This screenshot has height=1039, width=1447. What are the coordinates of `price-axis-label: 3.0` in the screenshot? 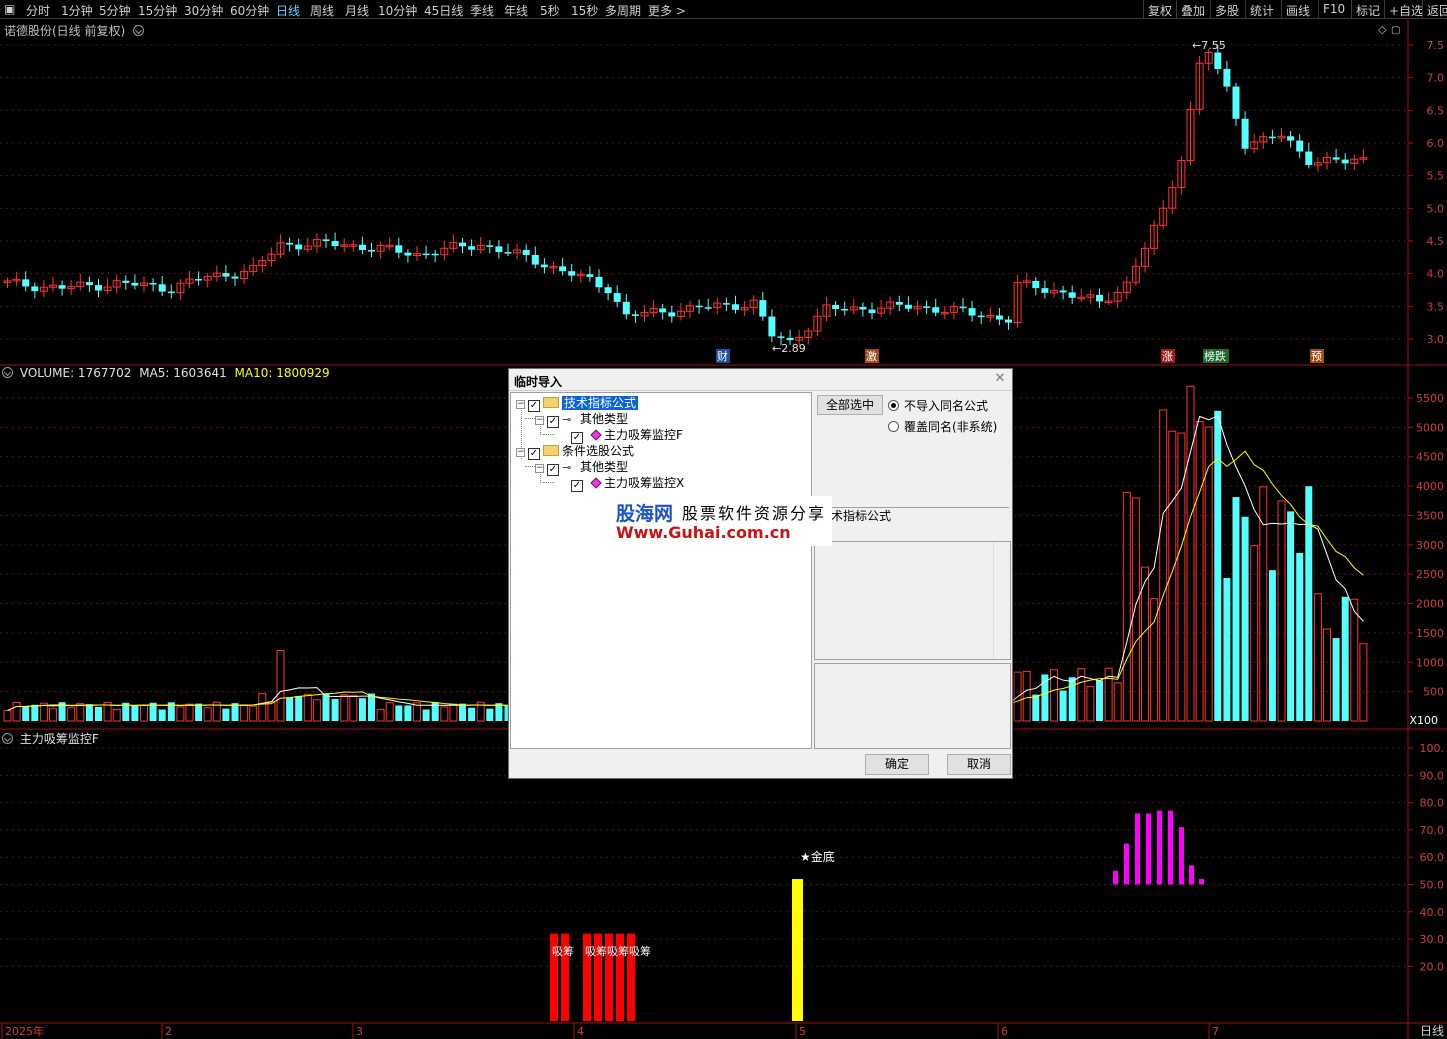 It's located at (1436, 339).